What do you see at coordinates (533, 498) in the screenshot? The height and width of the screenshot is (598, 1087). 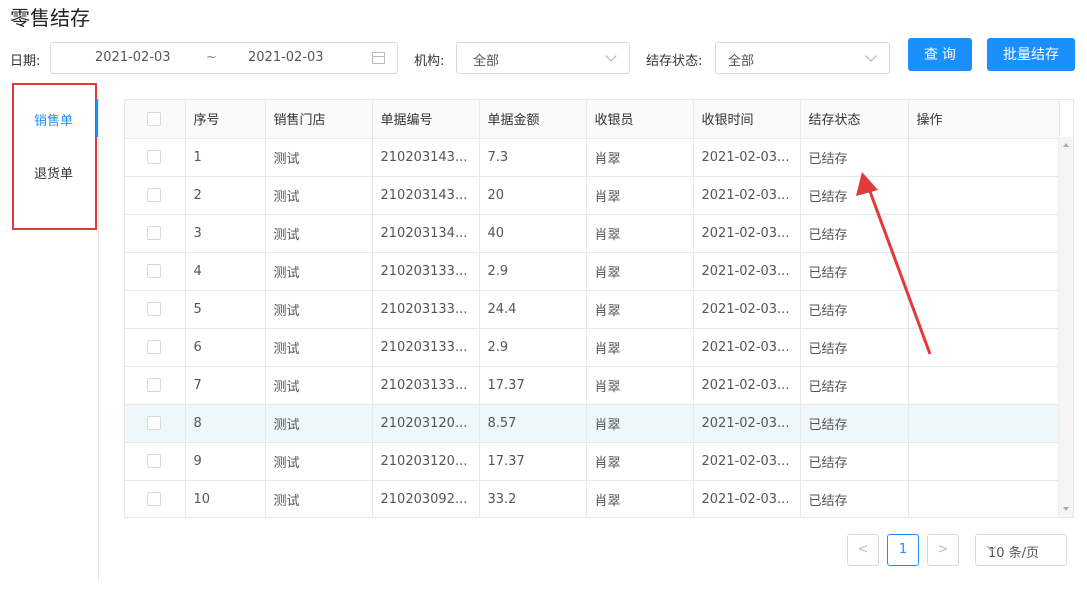 I see `cell-amount: 33.2` at bounding box center [533, 498].